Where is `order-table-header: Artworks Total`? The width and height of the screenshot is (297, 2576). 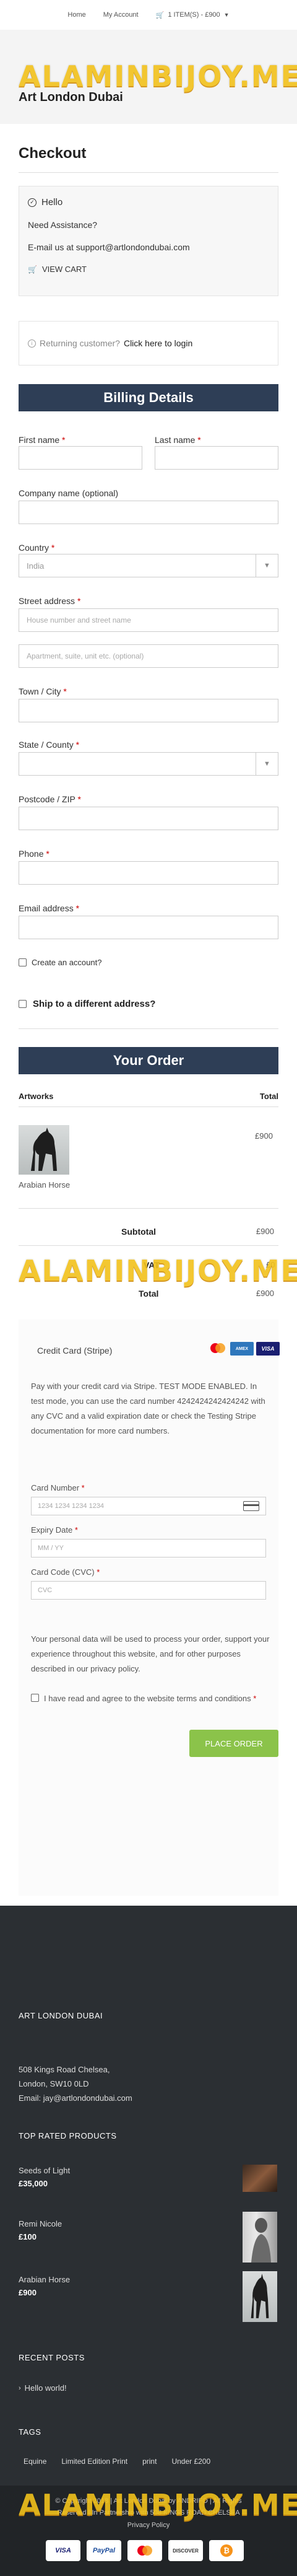
order-table-header: Artworks Total is located at coordinates (148, 1096).